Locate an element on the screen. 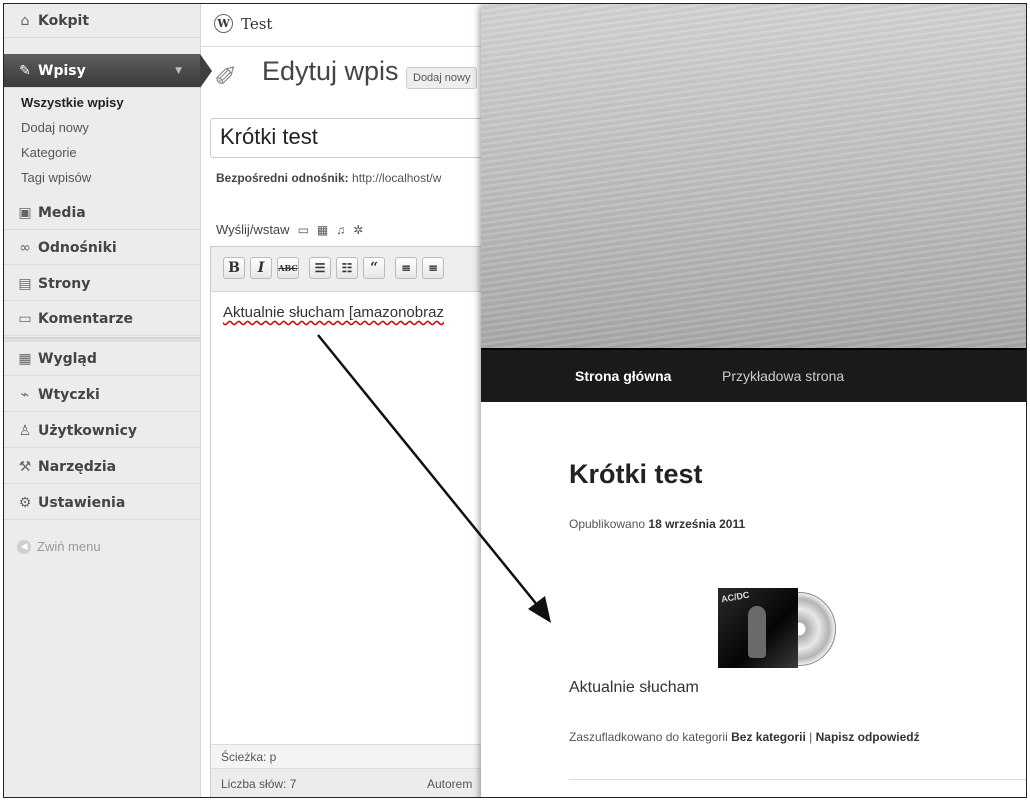  add-media-icon: ✲ is located at coordinates (358, 230).